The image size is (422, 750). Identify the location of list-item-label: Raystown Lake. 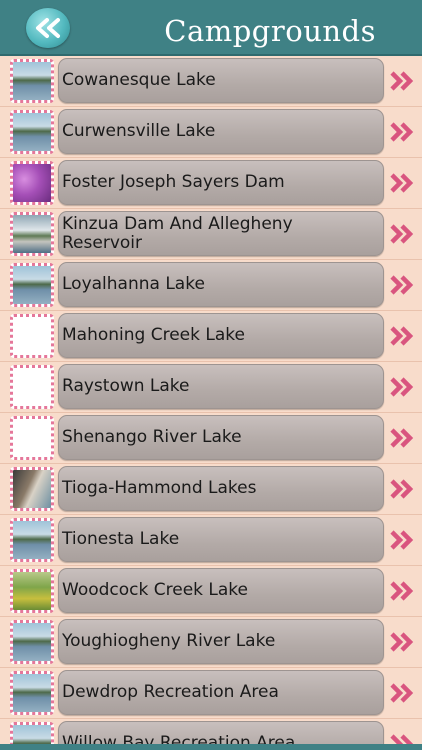
(126, 386).